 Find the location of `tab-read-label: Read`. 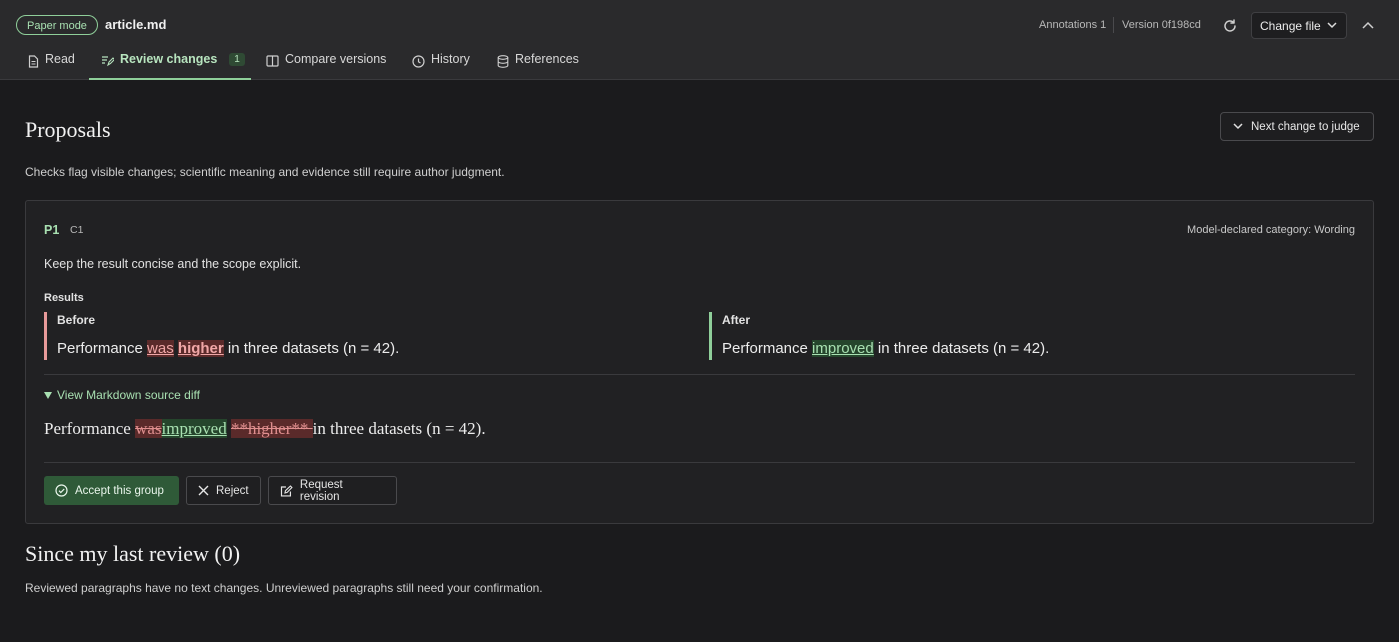

tab-read-label: Read is located at coordinates (60, 59).